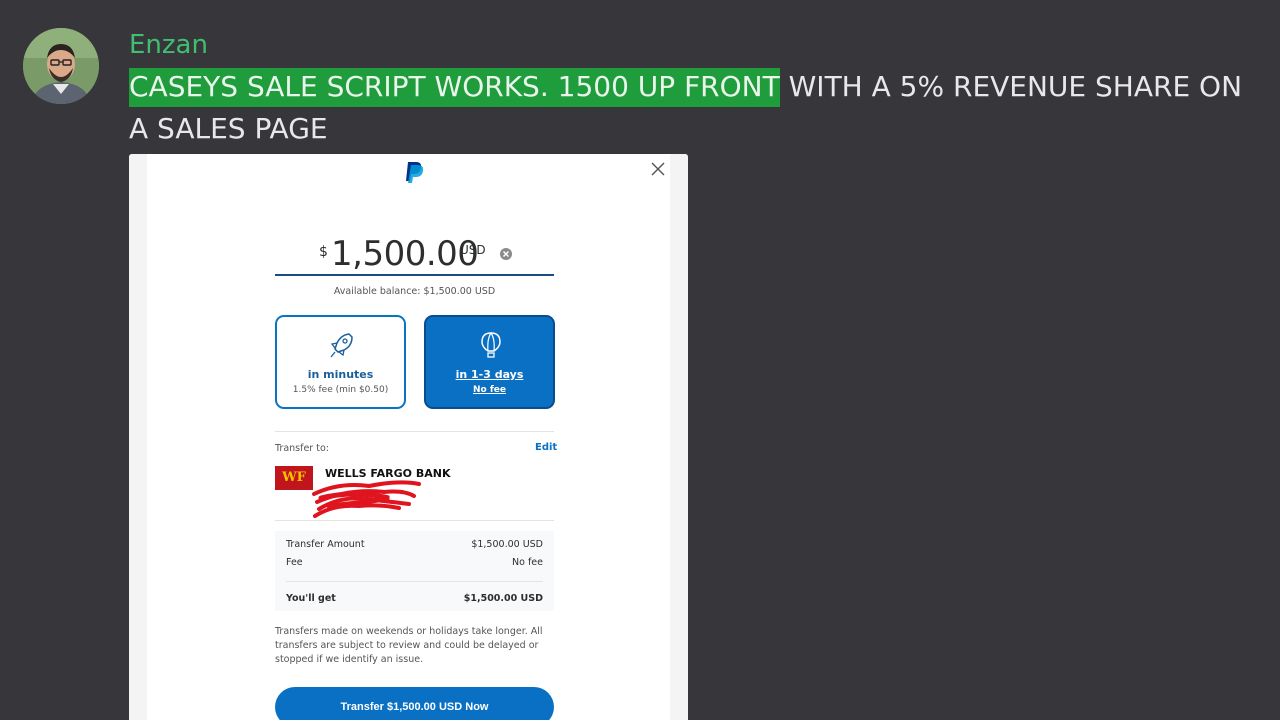  I want to click on available-balance: Available balance: $1,500.00 USD, so click(414, 291).